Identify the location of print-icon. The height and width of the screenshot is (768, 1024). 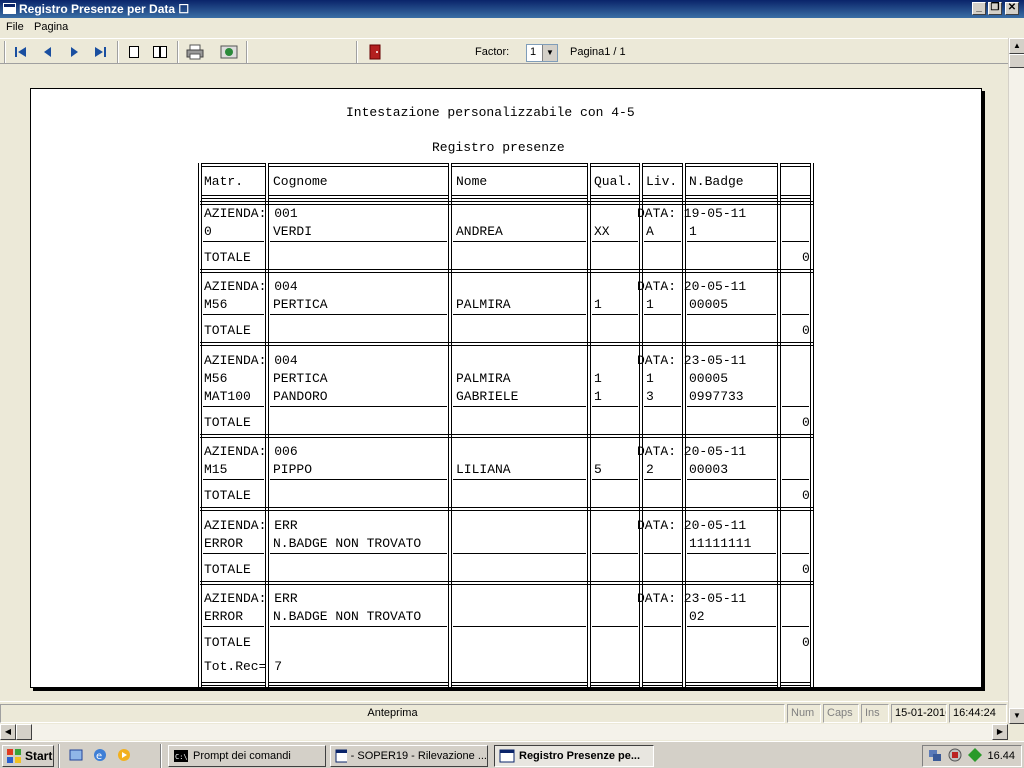
(195, 52).